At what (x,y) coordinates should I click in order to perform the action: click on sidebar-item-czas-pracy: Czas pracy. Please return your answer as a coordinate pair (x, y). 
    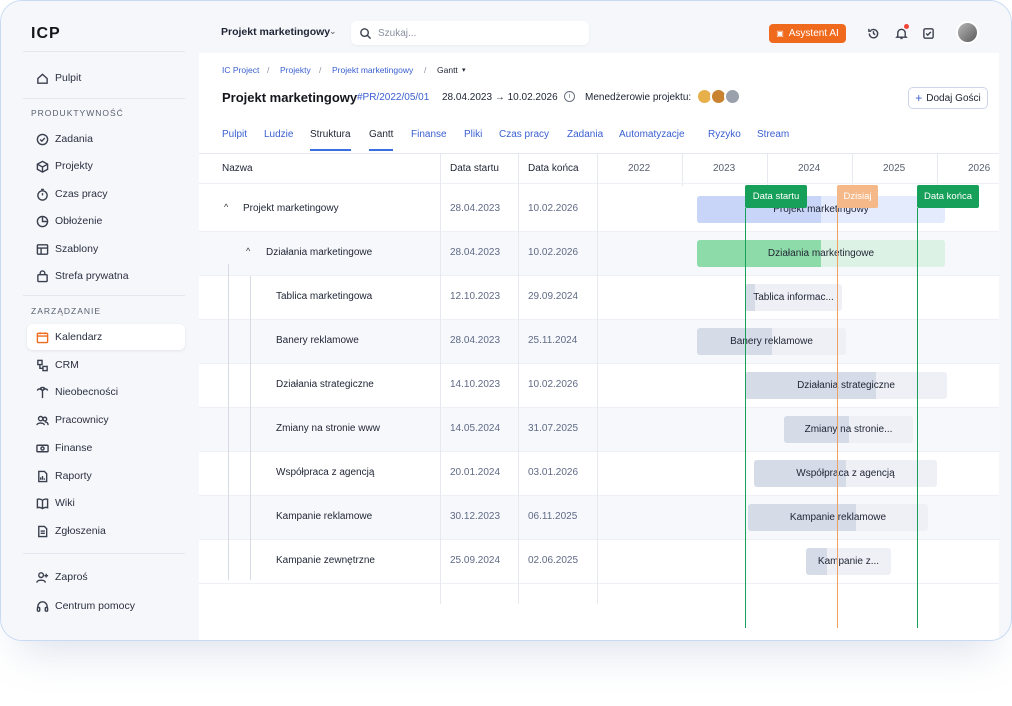
    Looking at the image, I should click on (106, 194).